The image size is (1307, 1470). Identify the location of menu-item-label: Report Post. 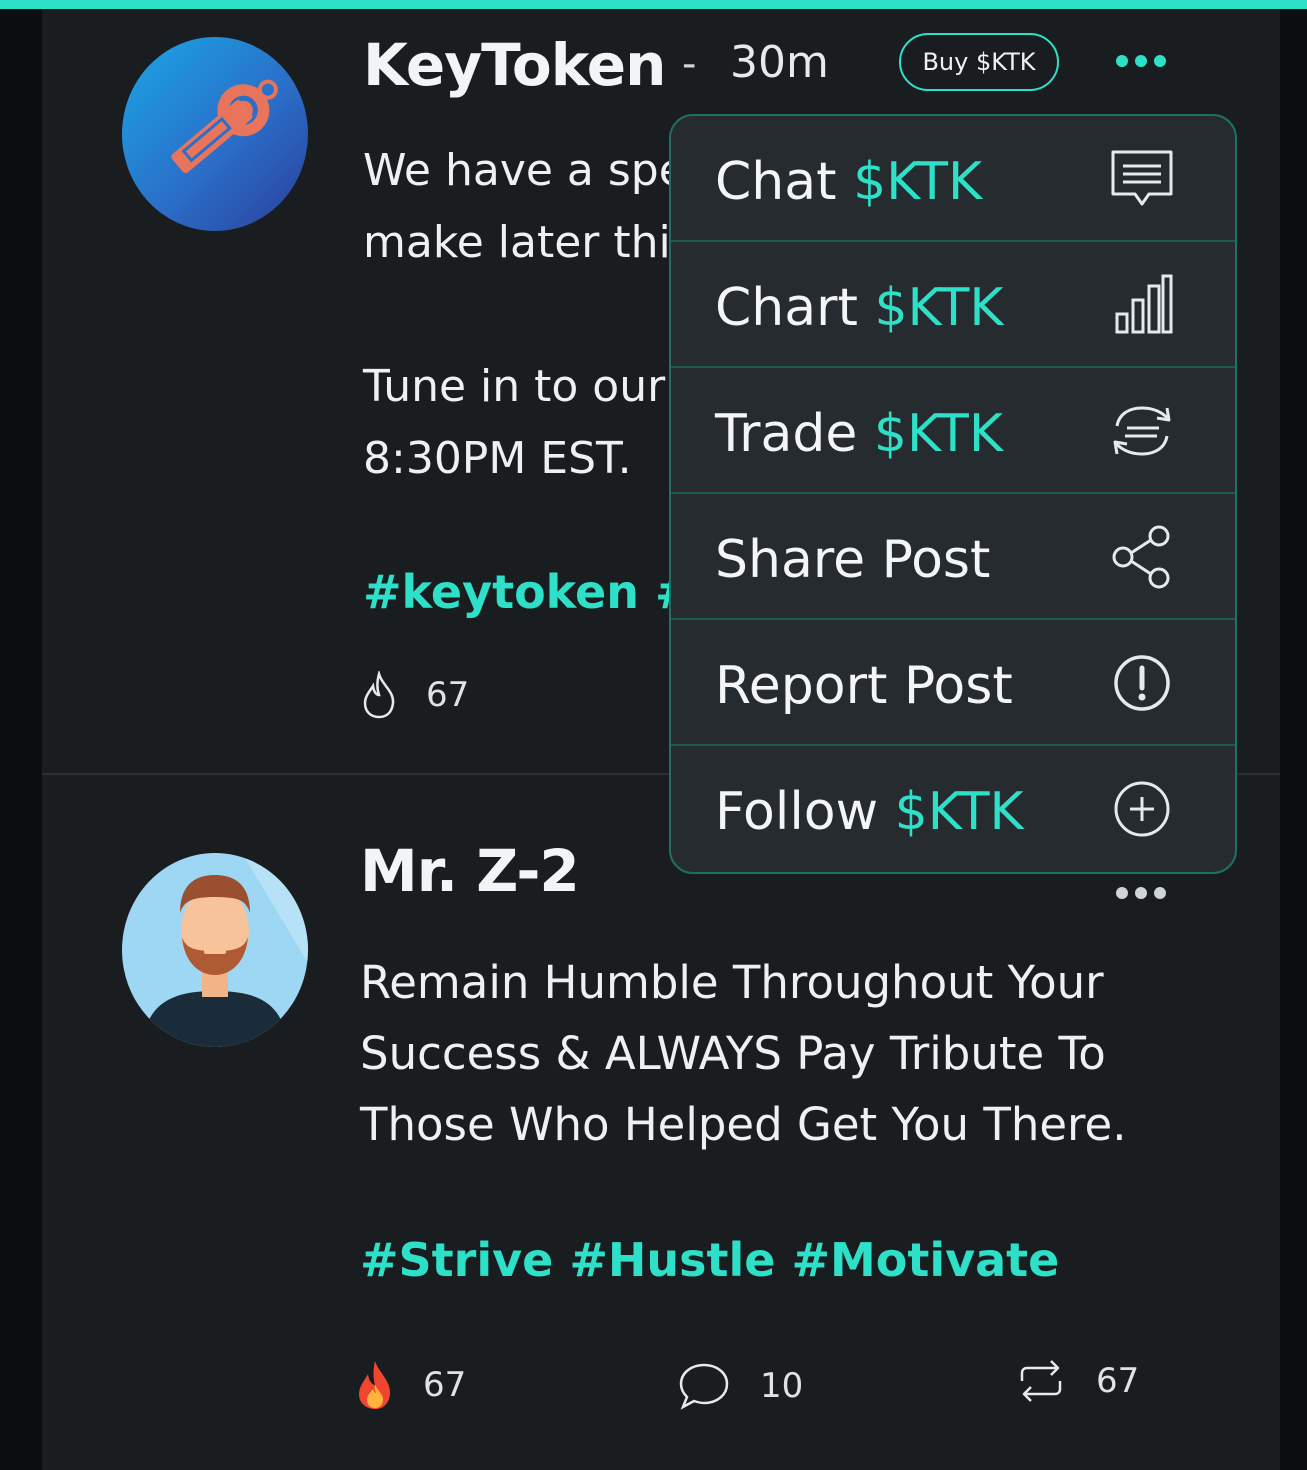
(864, 686).